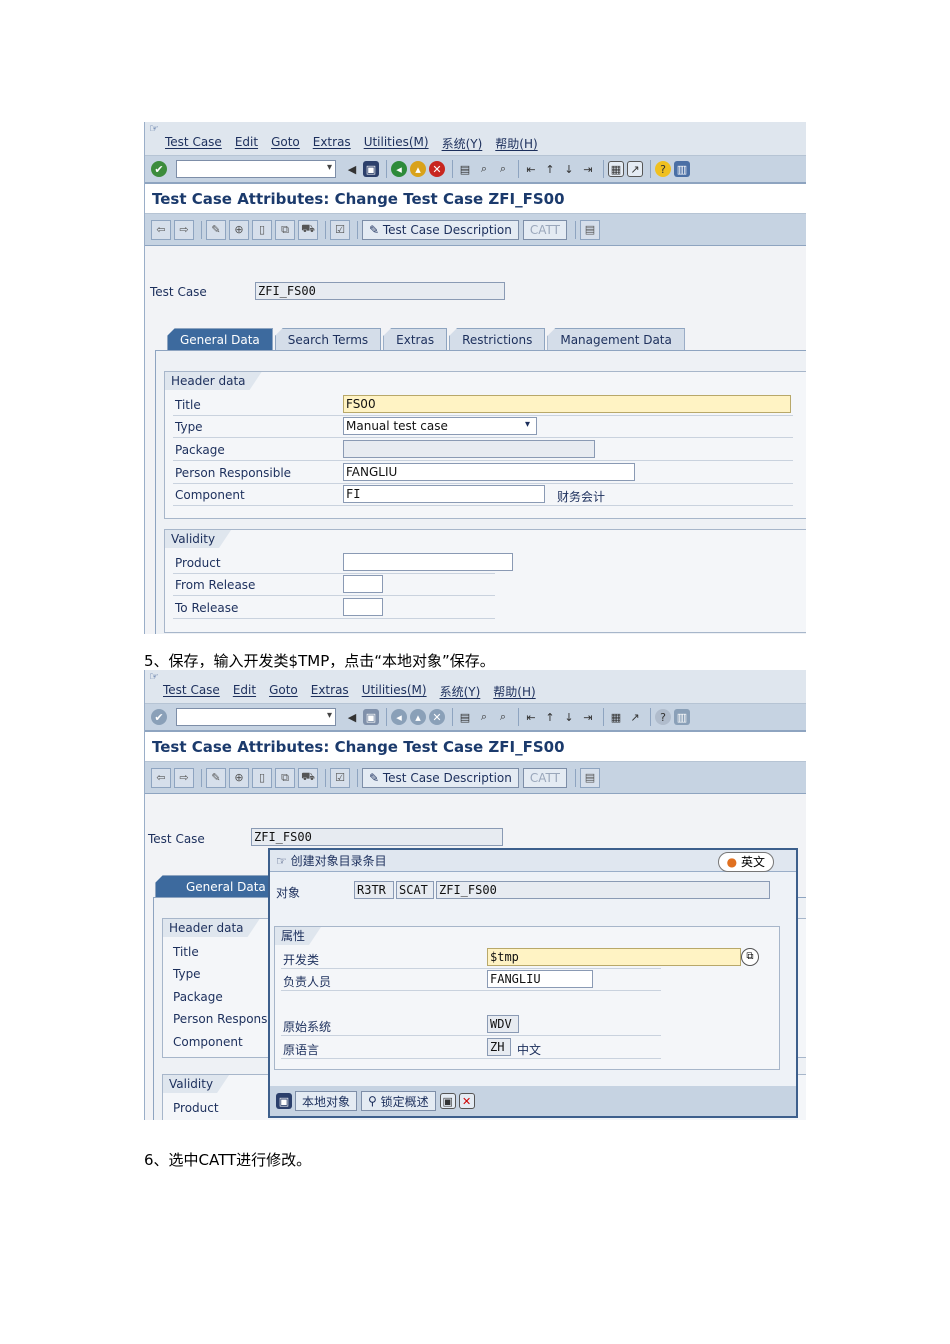 The height and width of the screenshot is (1344, 950). I want to click on close-icon: ✕, so click(466, 1101).